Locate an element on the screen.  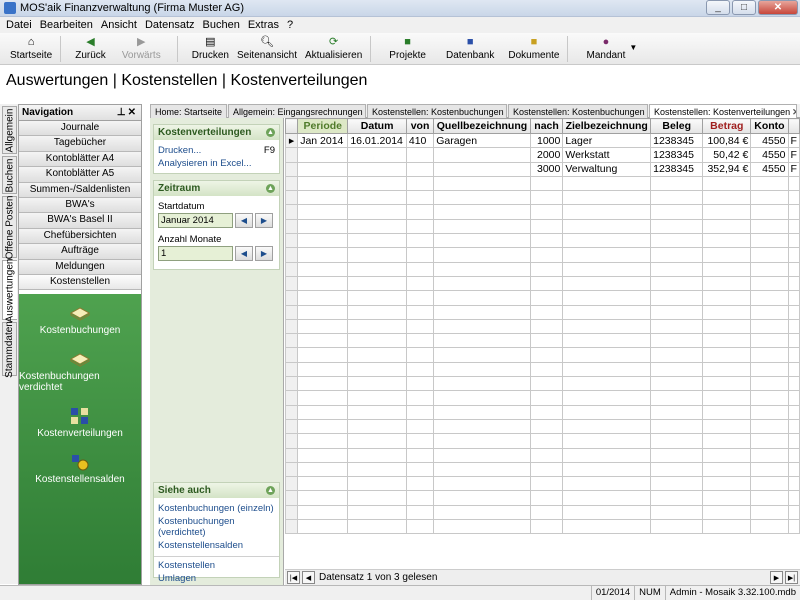
nav-item-meldungen: Meldungen is located at coordinates (80, 267).